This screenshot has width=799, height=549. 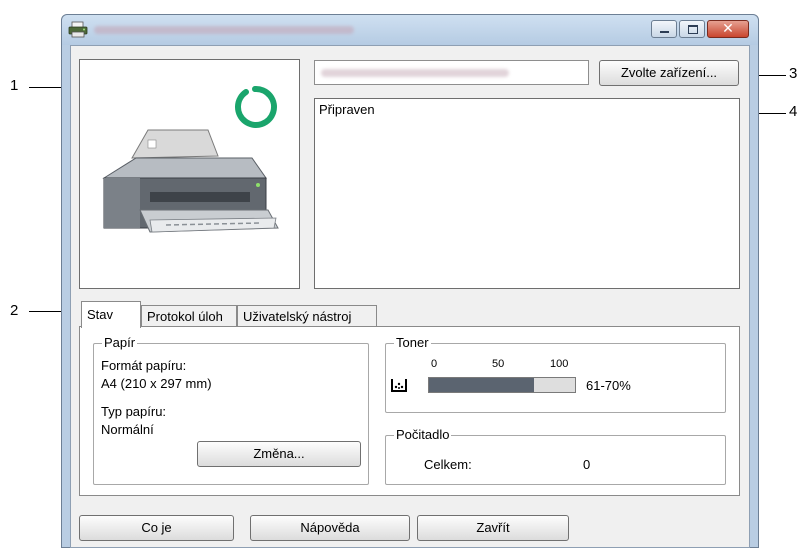 I want to click on toner-scale-100: 100, so click(x=559, y=364).